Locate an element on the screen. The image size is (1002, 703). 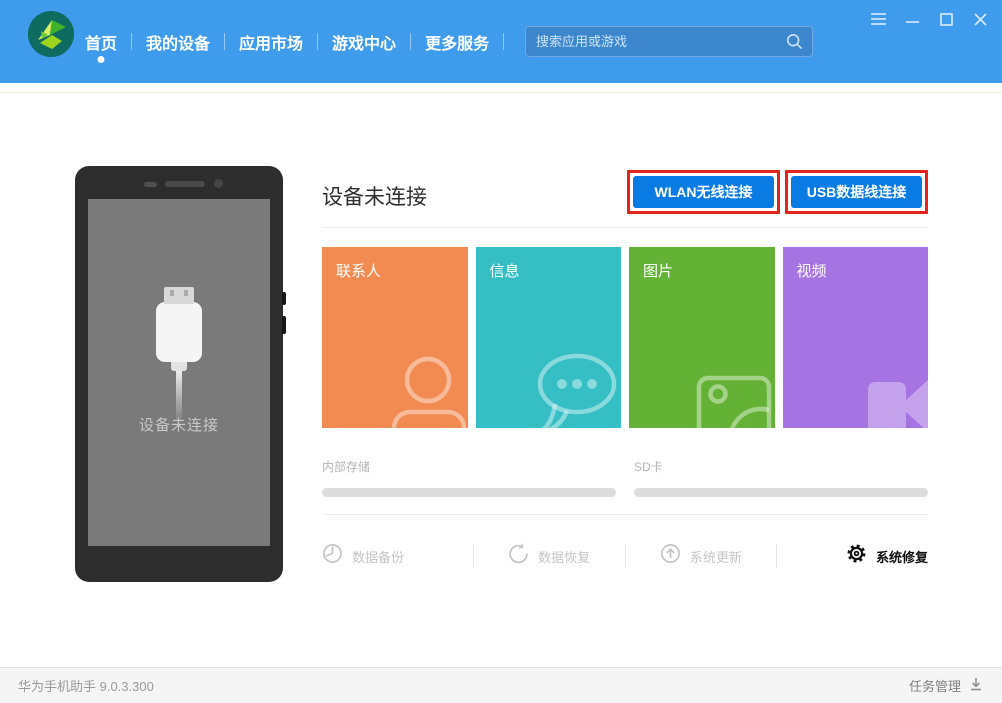
videos-icon is located at coordinates (886, 391).